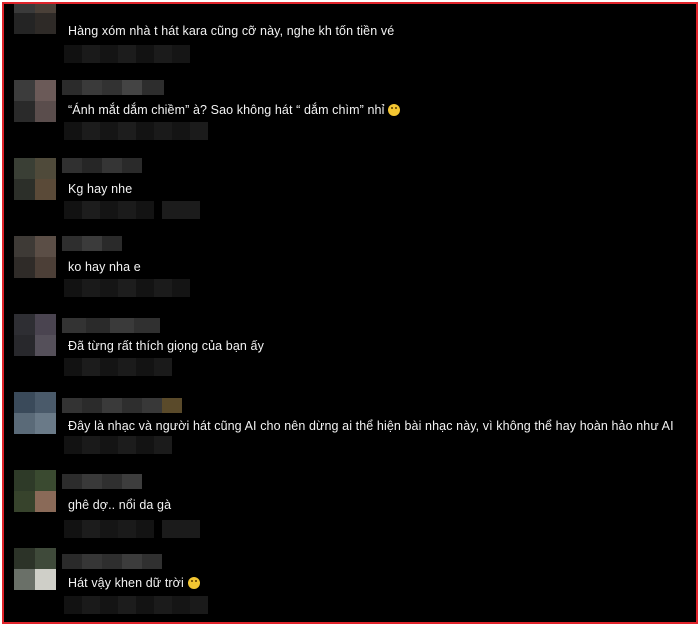  I want to click on comment-text: Hát vậy khen dữ trời, so click(134, 583).